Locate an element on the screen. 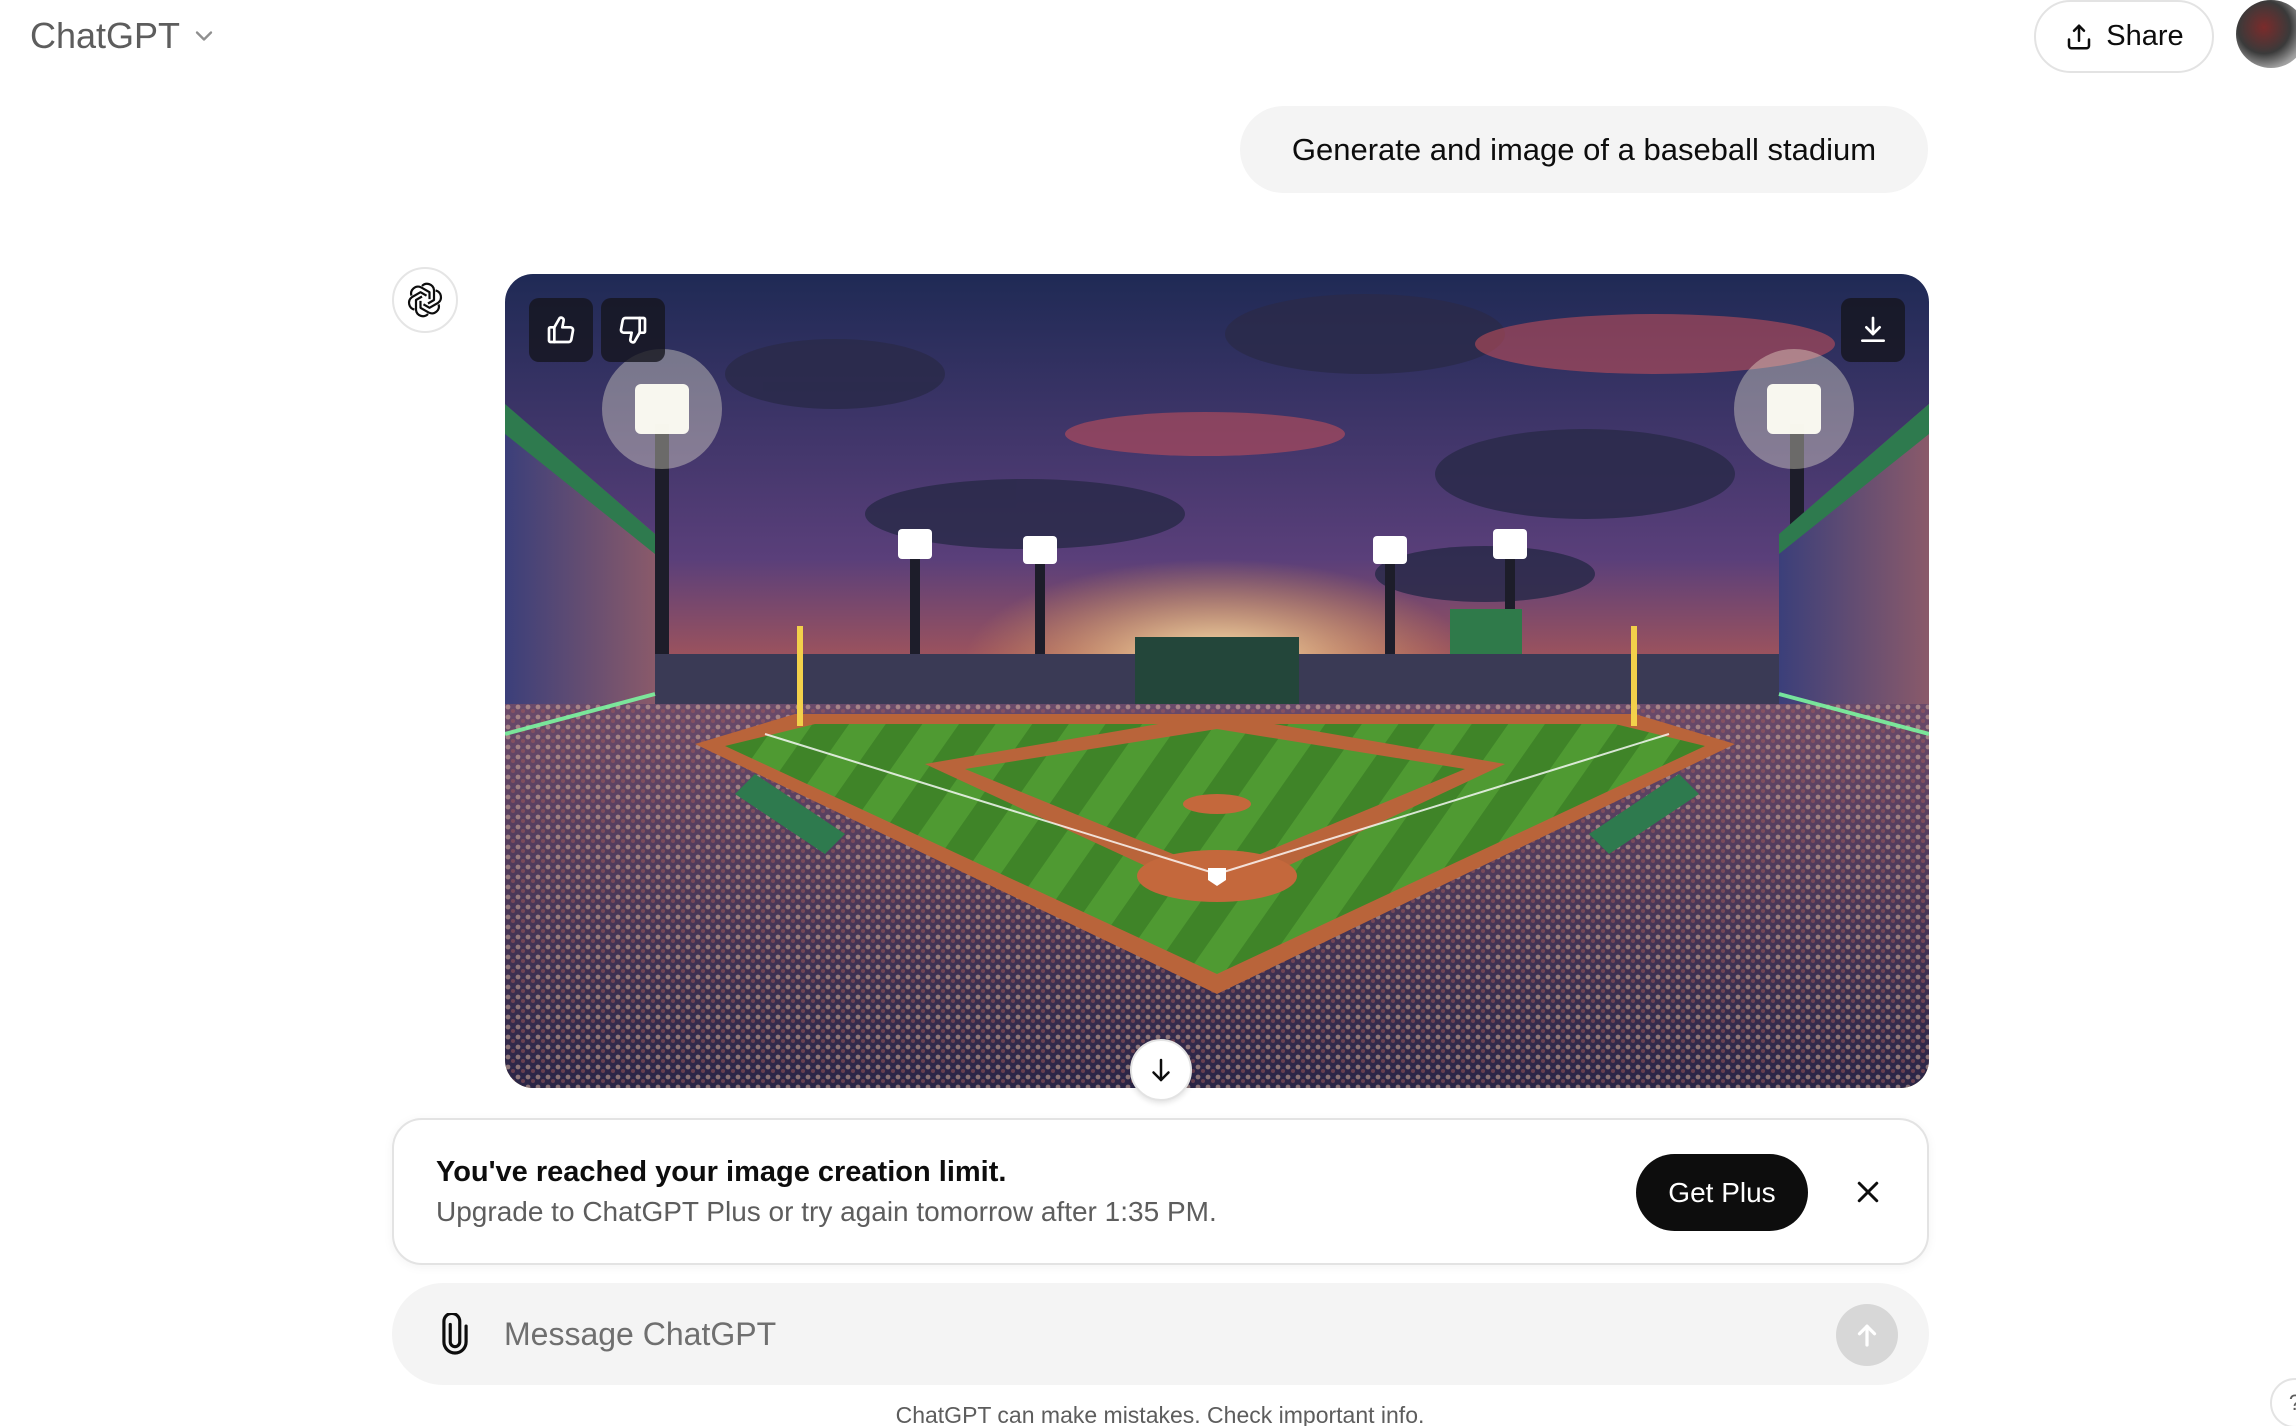 The height and width of the screenshot is (1426, 2296). openai-logo-icon is located at coordinates (425, 300).